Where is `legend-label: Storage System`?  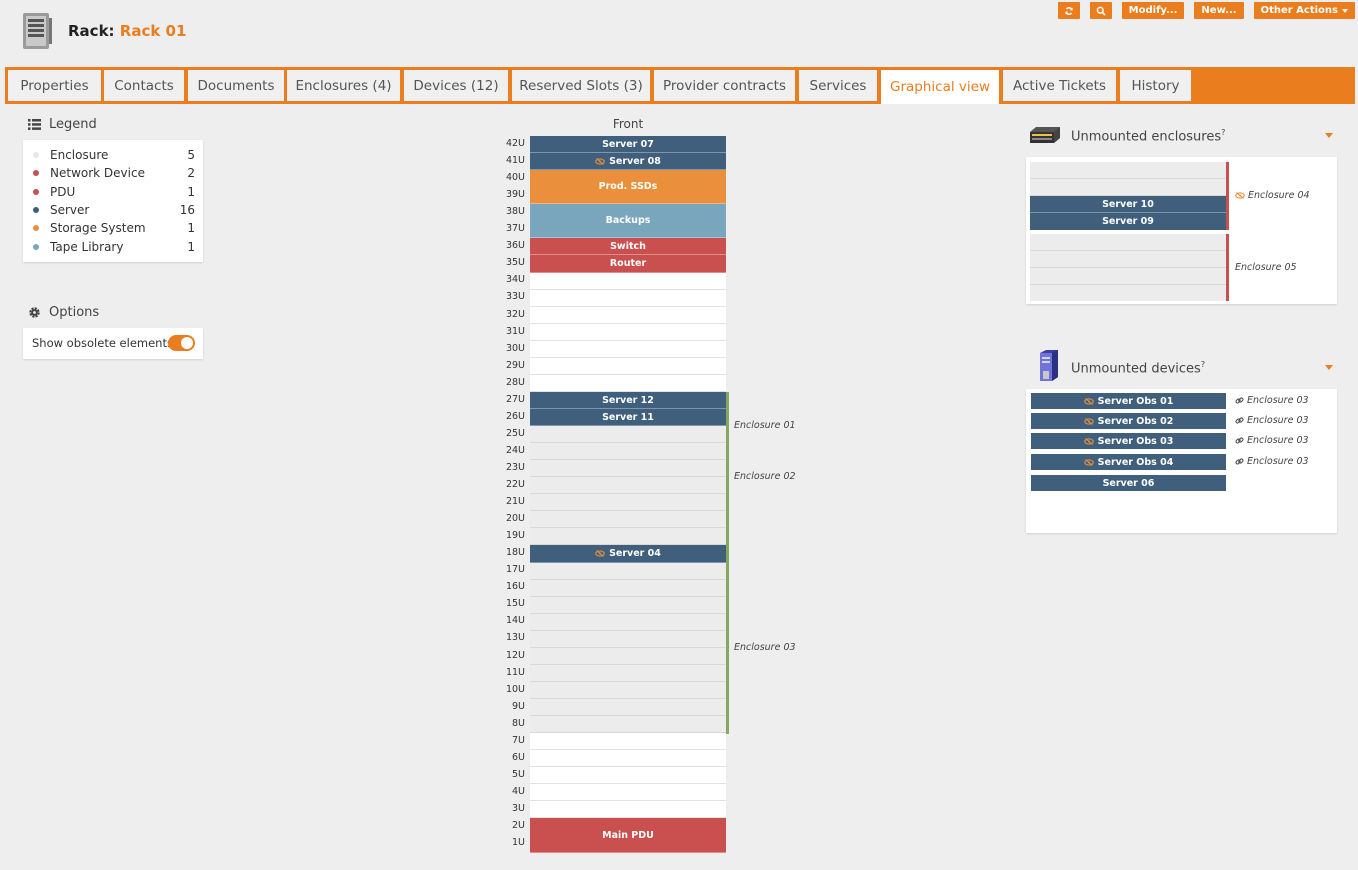 legend-label: Storage System is located at coordinates (98, 228).